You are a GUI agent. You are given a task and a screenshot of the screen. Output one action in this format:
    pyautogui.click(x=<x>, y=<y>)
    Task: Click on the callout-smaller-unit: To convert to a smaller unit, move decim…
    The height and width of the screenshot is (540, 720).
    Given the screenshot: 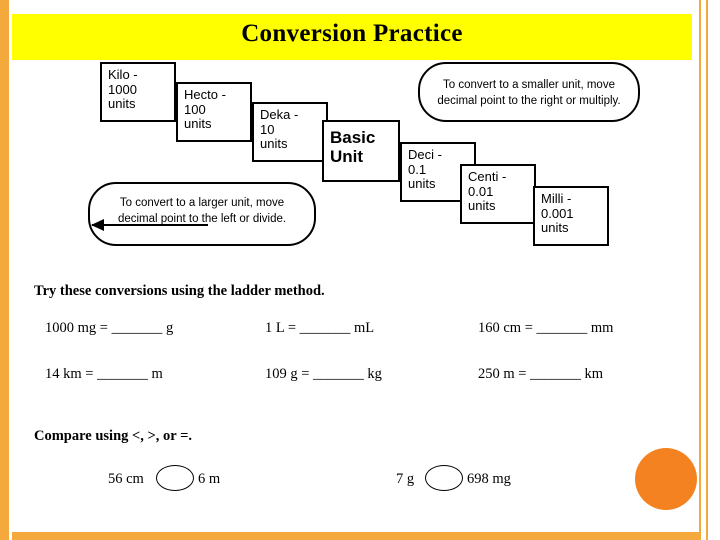 What is the action you would take?
    pyautogui.click(x=529, y=92)
    